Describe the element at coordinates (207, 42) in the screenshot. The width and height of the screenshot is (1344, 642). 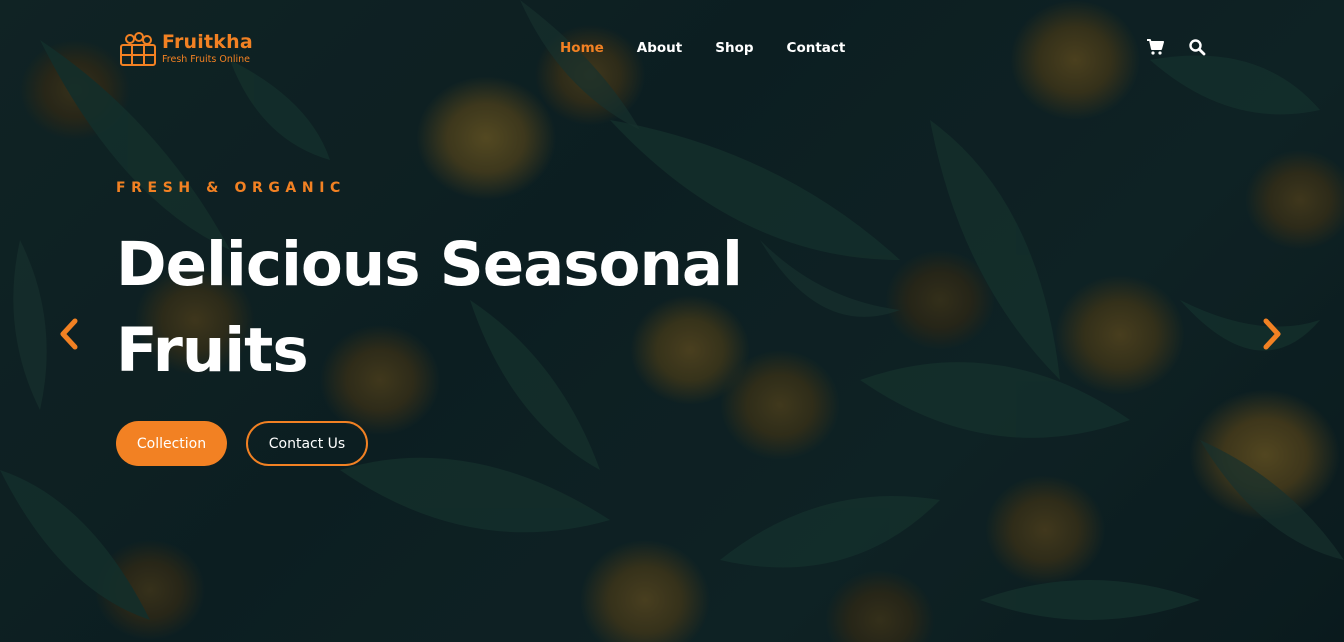
I see `brand-name: Fruitkha` at that location.